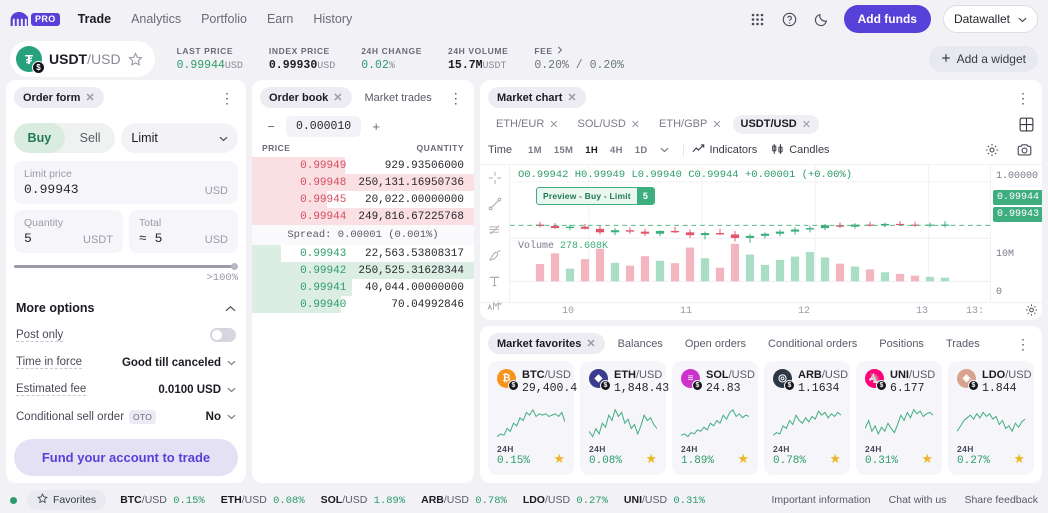  Describe the element at coordinates (609, 124) in the screenshot. I see `chart-tab-sol-usd: SOL/USD ✕` at that location.